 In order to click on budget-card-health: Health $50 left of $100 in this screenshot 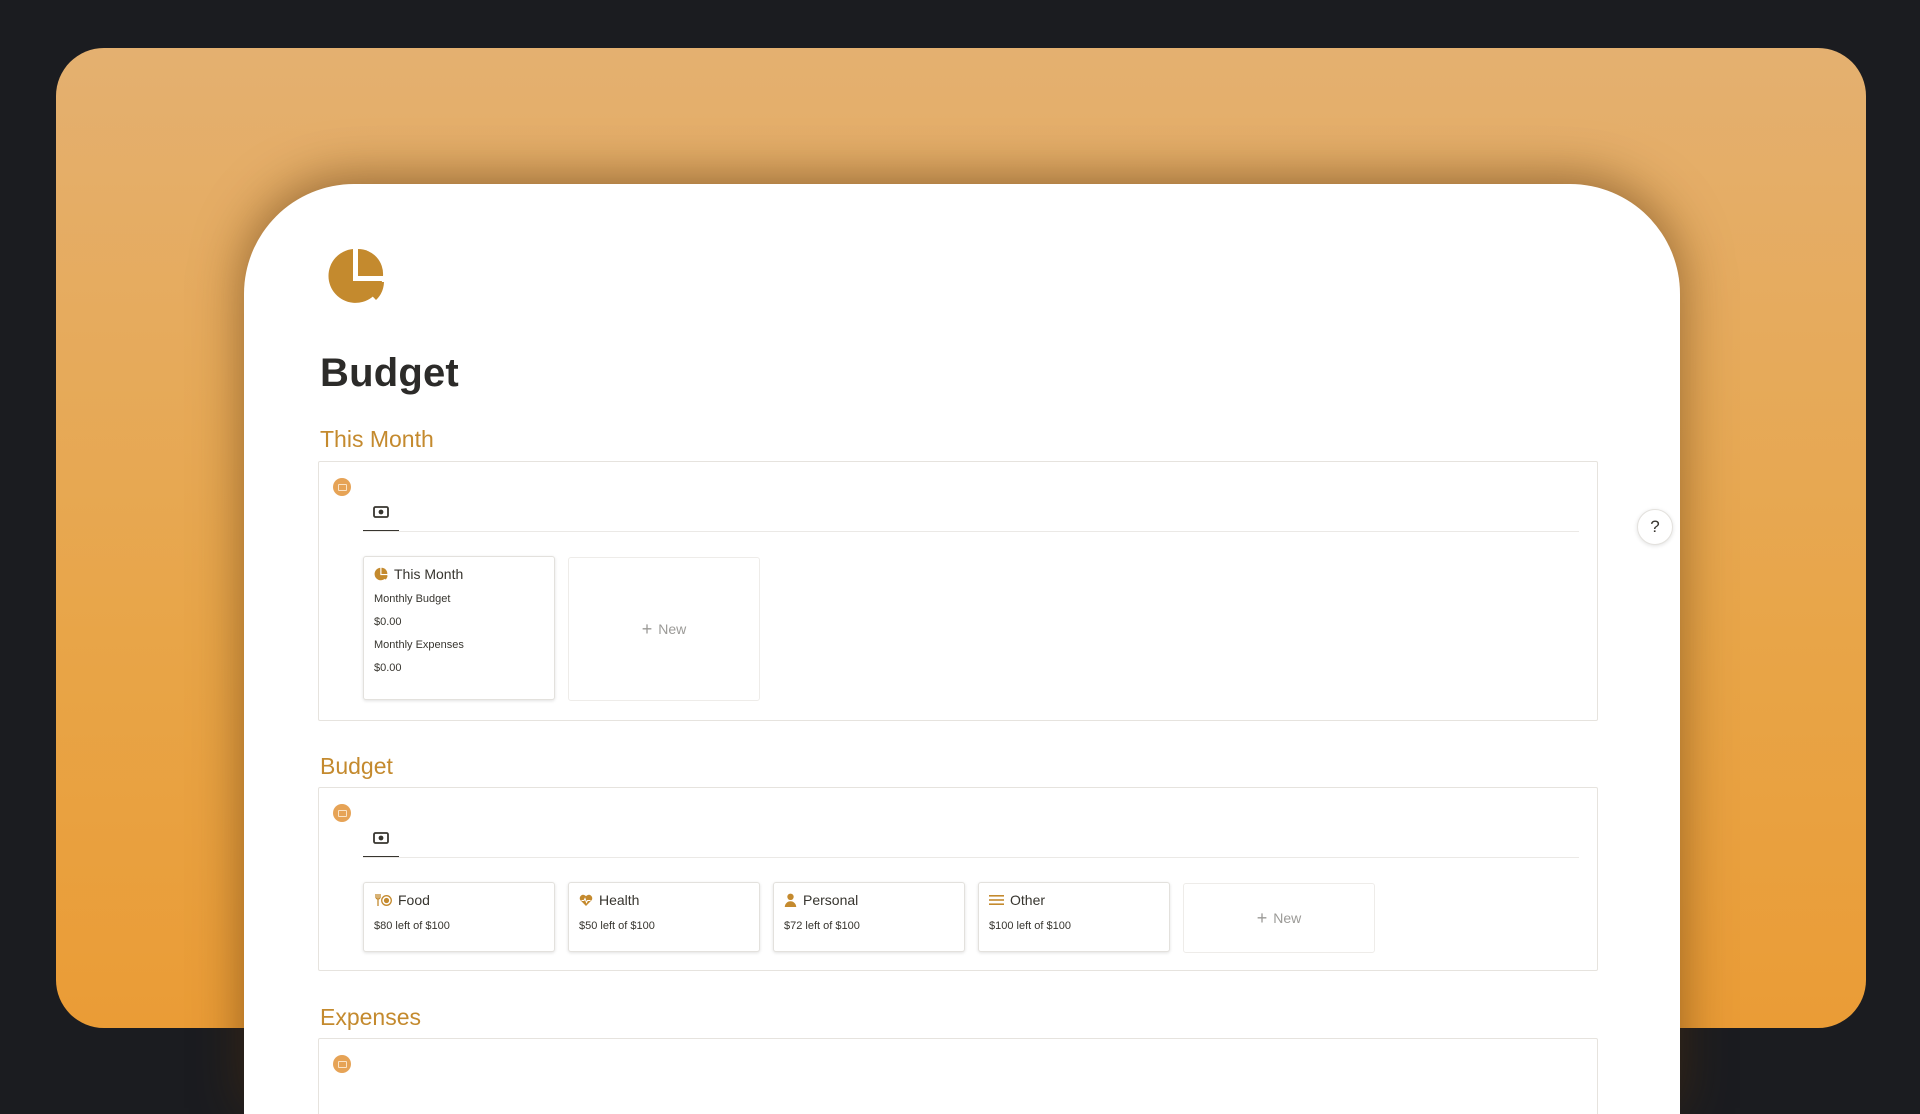, I will do `click(664, 917)`.